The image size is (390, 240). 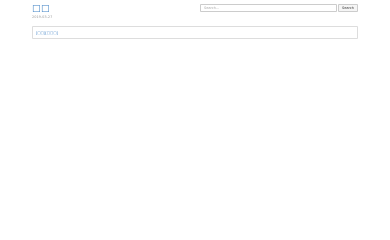 What do you see at coordinates (41, 9) in the screenshot?
I see `site-title: □□` at bounding box center [41, 9].